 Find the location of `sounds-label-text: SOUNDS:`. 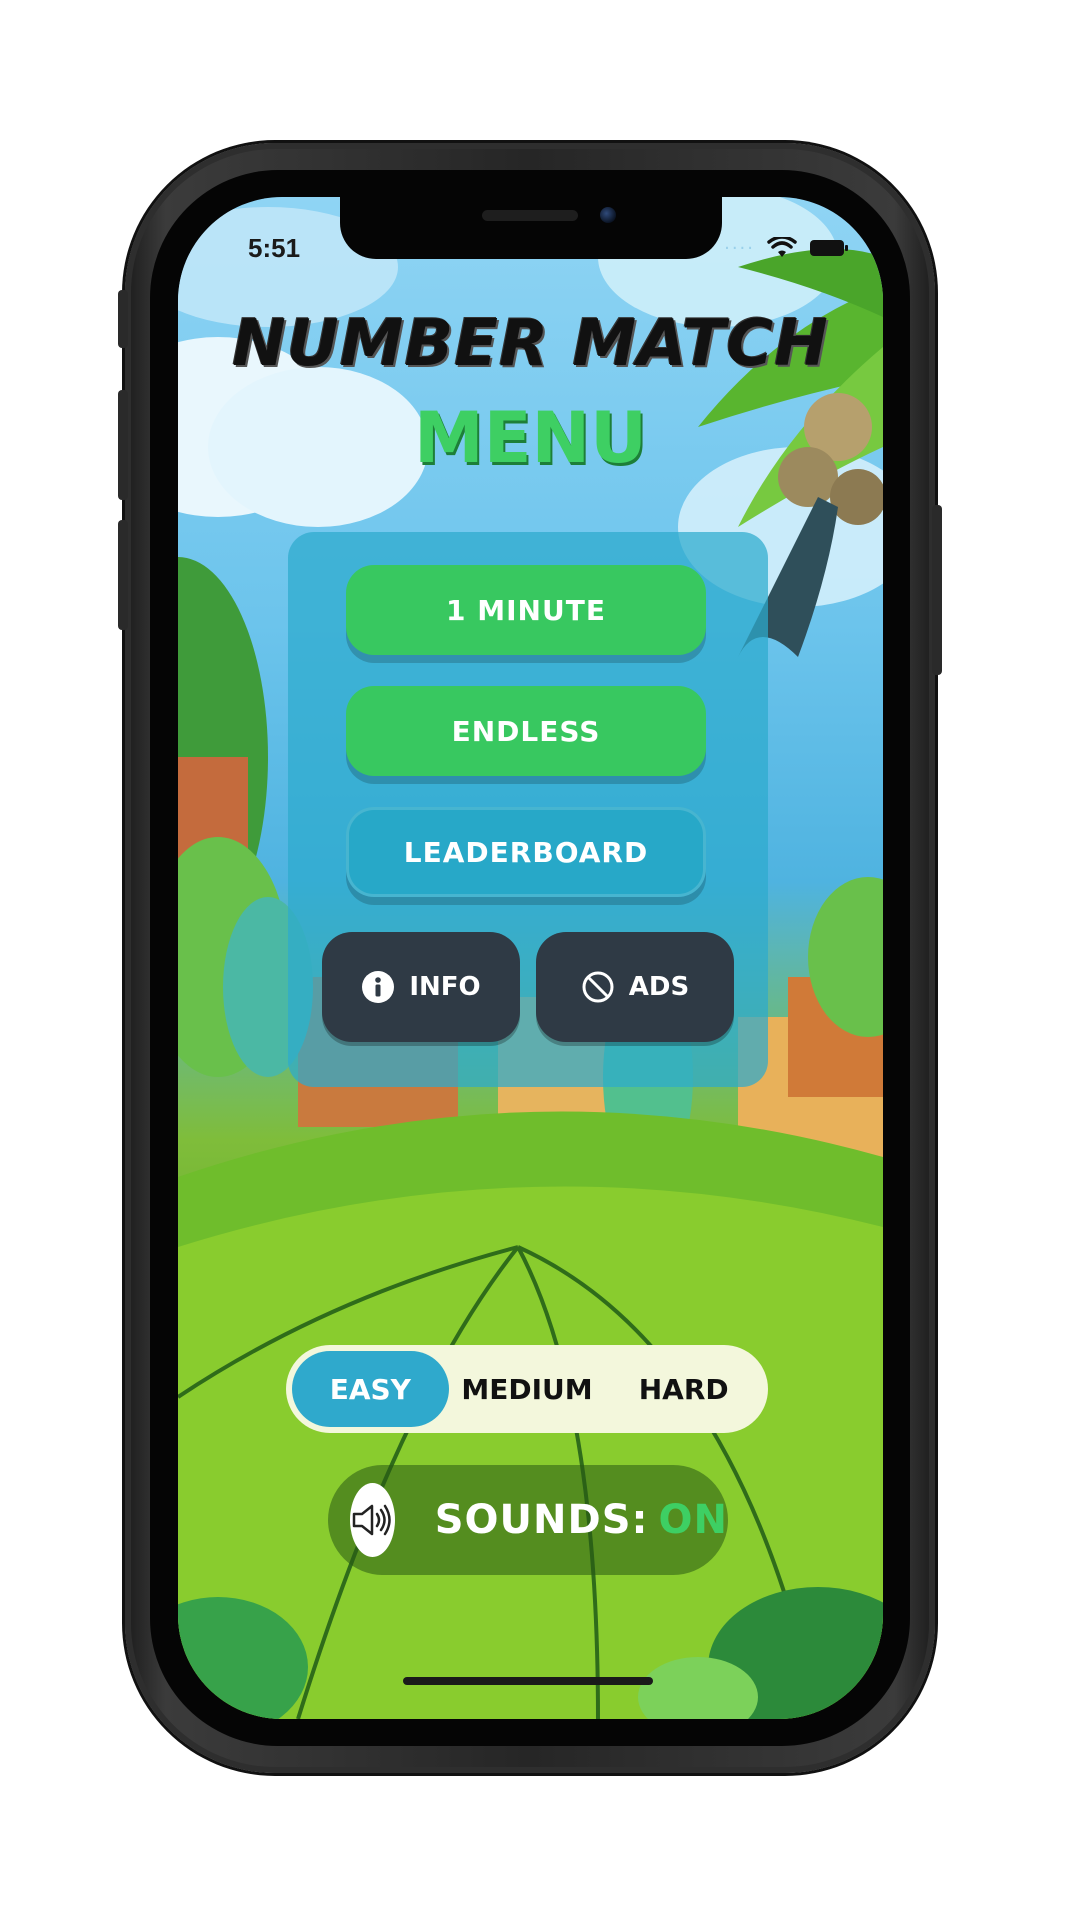

sounds-label-text: SOUNDS: is located at coordinates (541, 1520).